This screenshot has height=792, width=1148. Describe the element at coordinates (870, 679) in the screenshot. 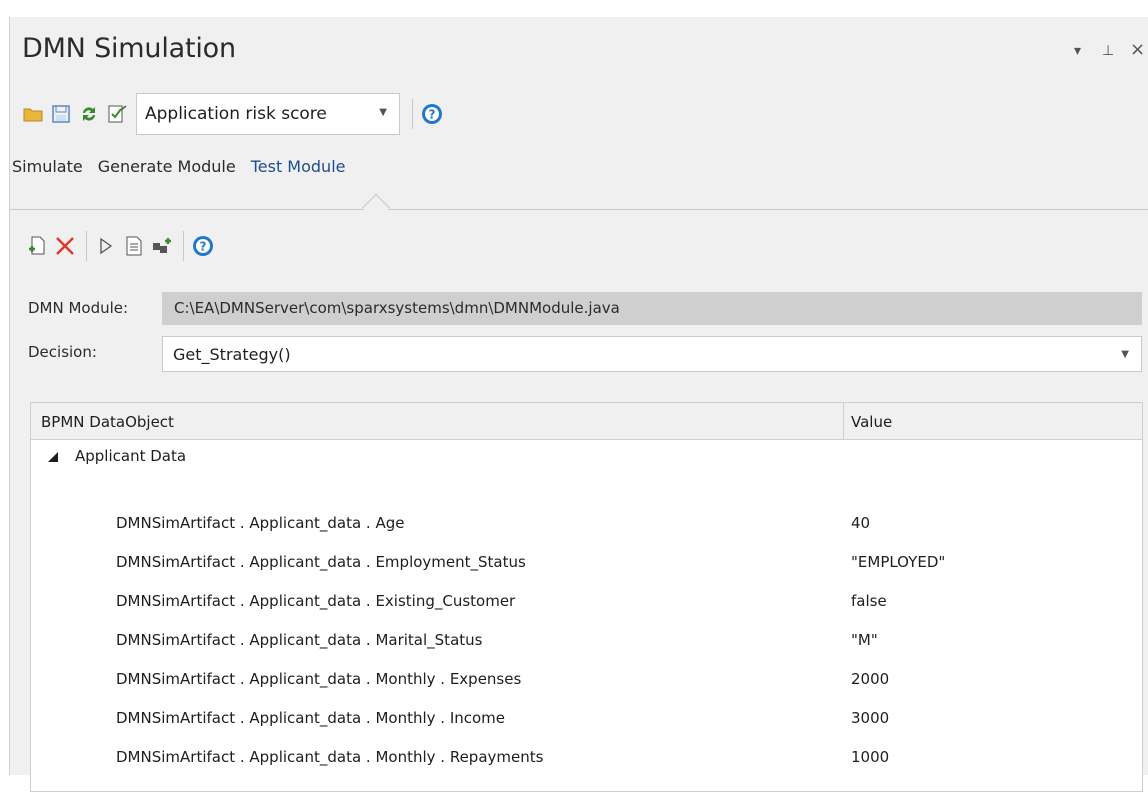

I see `row-value: 2000` at that location.